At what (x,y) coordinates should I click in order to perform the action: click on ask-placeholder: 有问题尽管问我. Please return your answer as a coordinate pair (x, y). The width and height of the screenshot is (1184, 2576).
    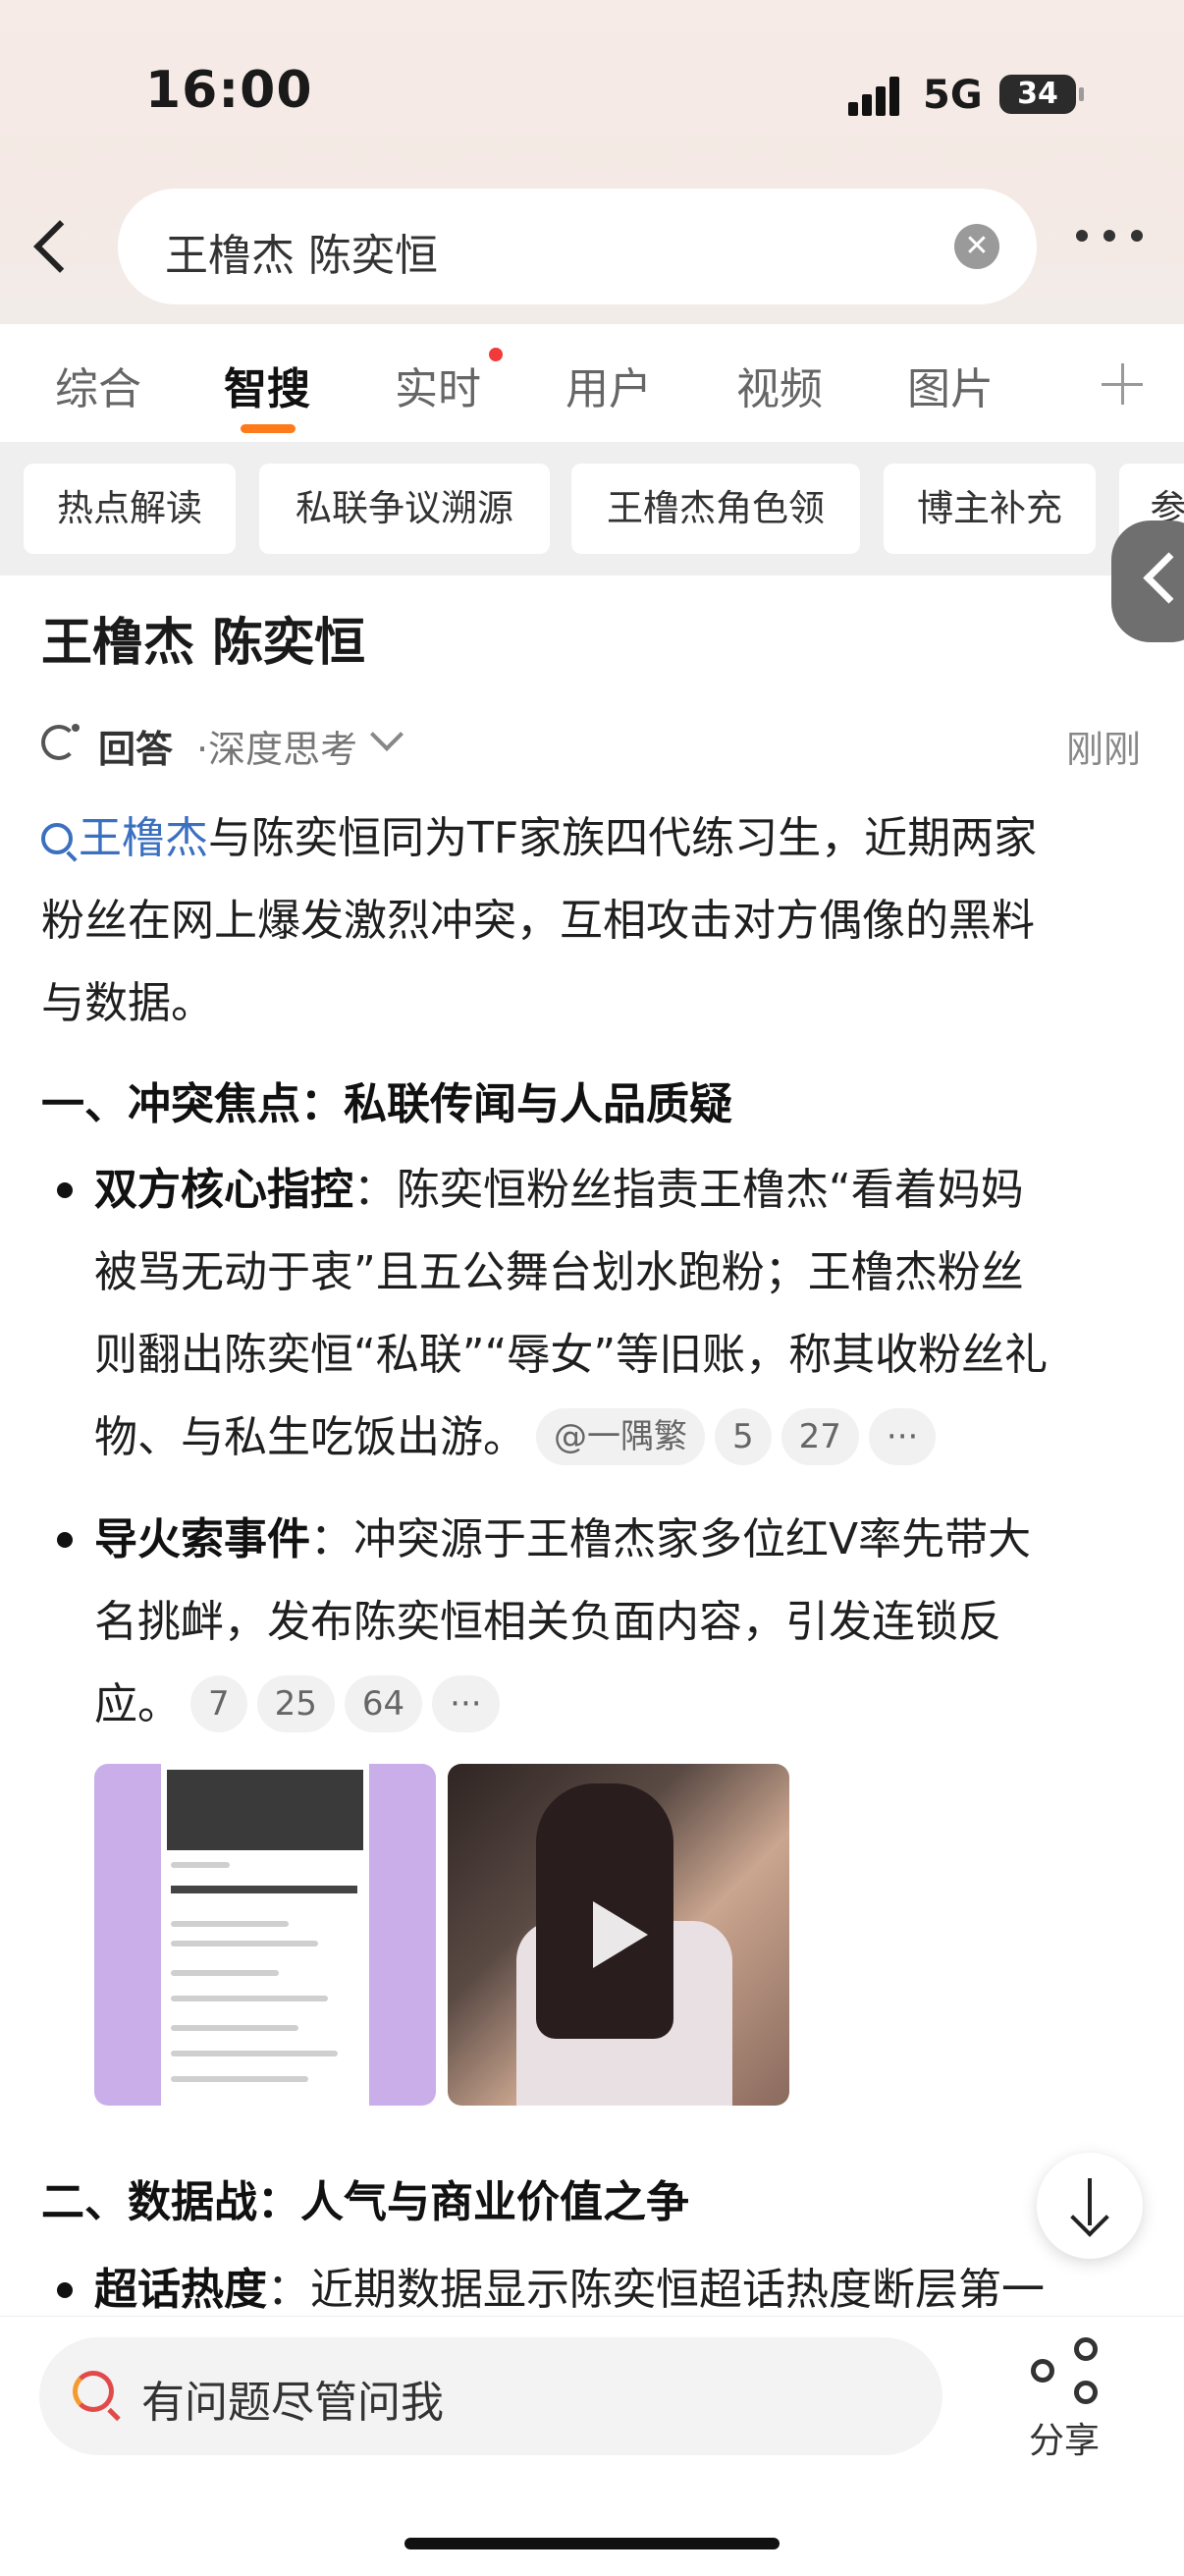
    Looking at the image, I should click on (292, 2403).